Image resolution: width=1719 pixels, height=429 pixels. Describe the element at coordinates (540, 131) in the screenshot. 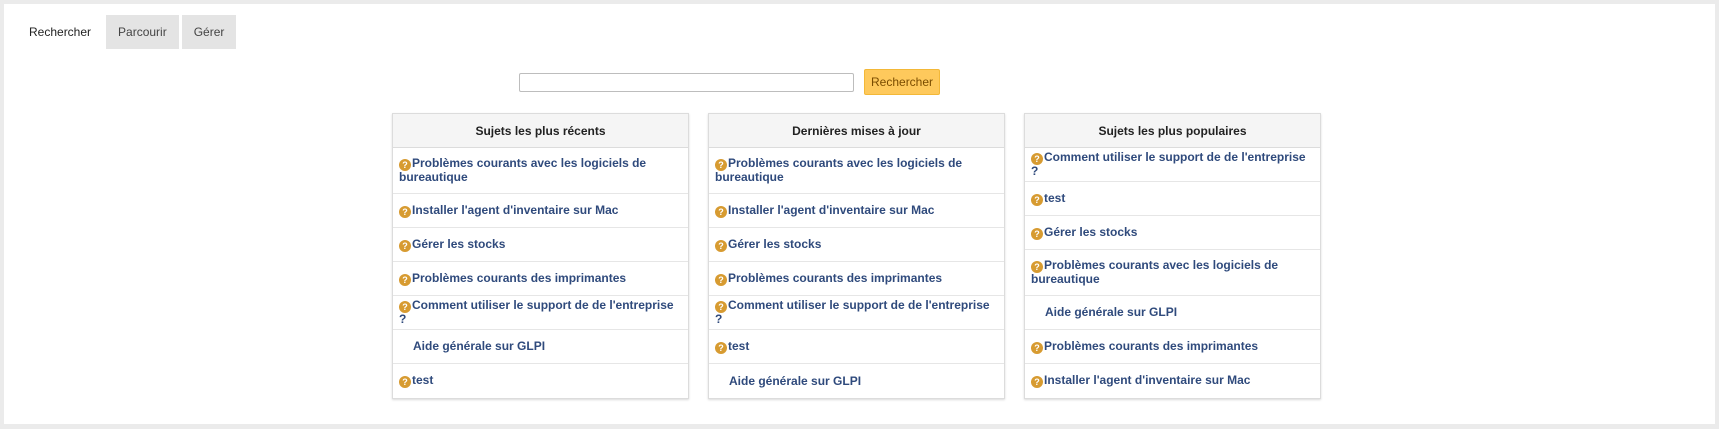

I see `column-title: Sujets les plus récents` at that location.